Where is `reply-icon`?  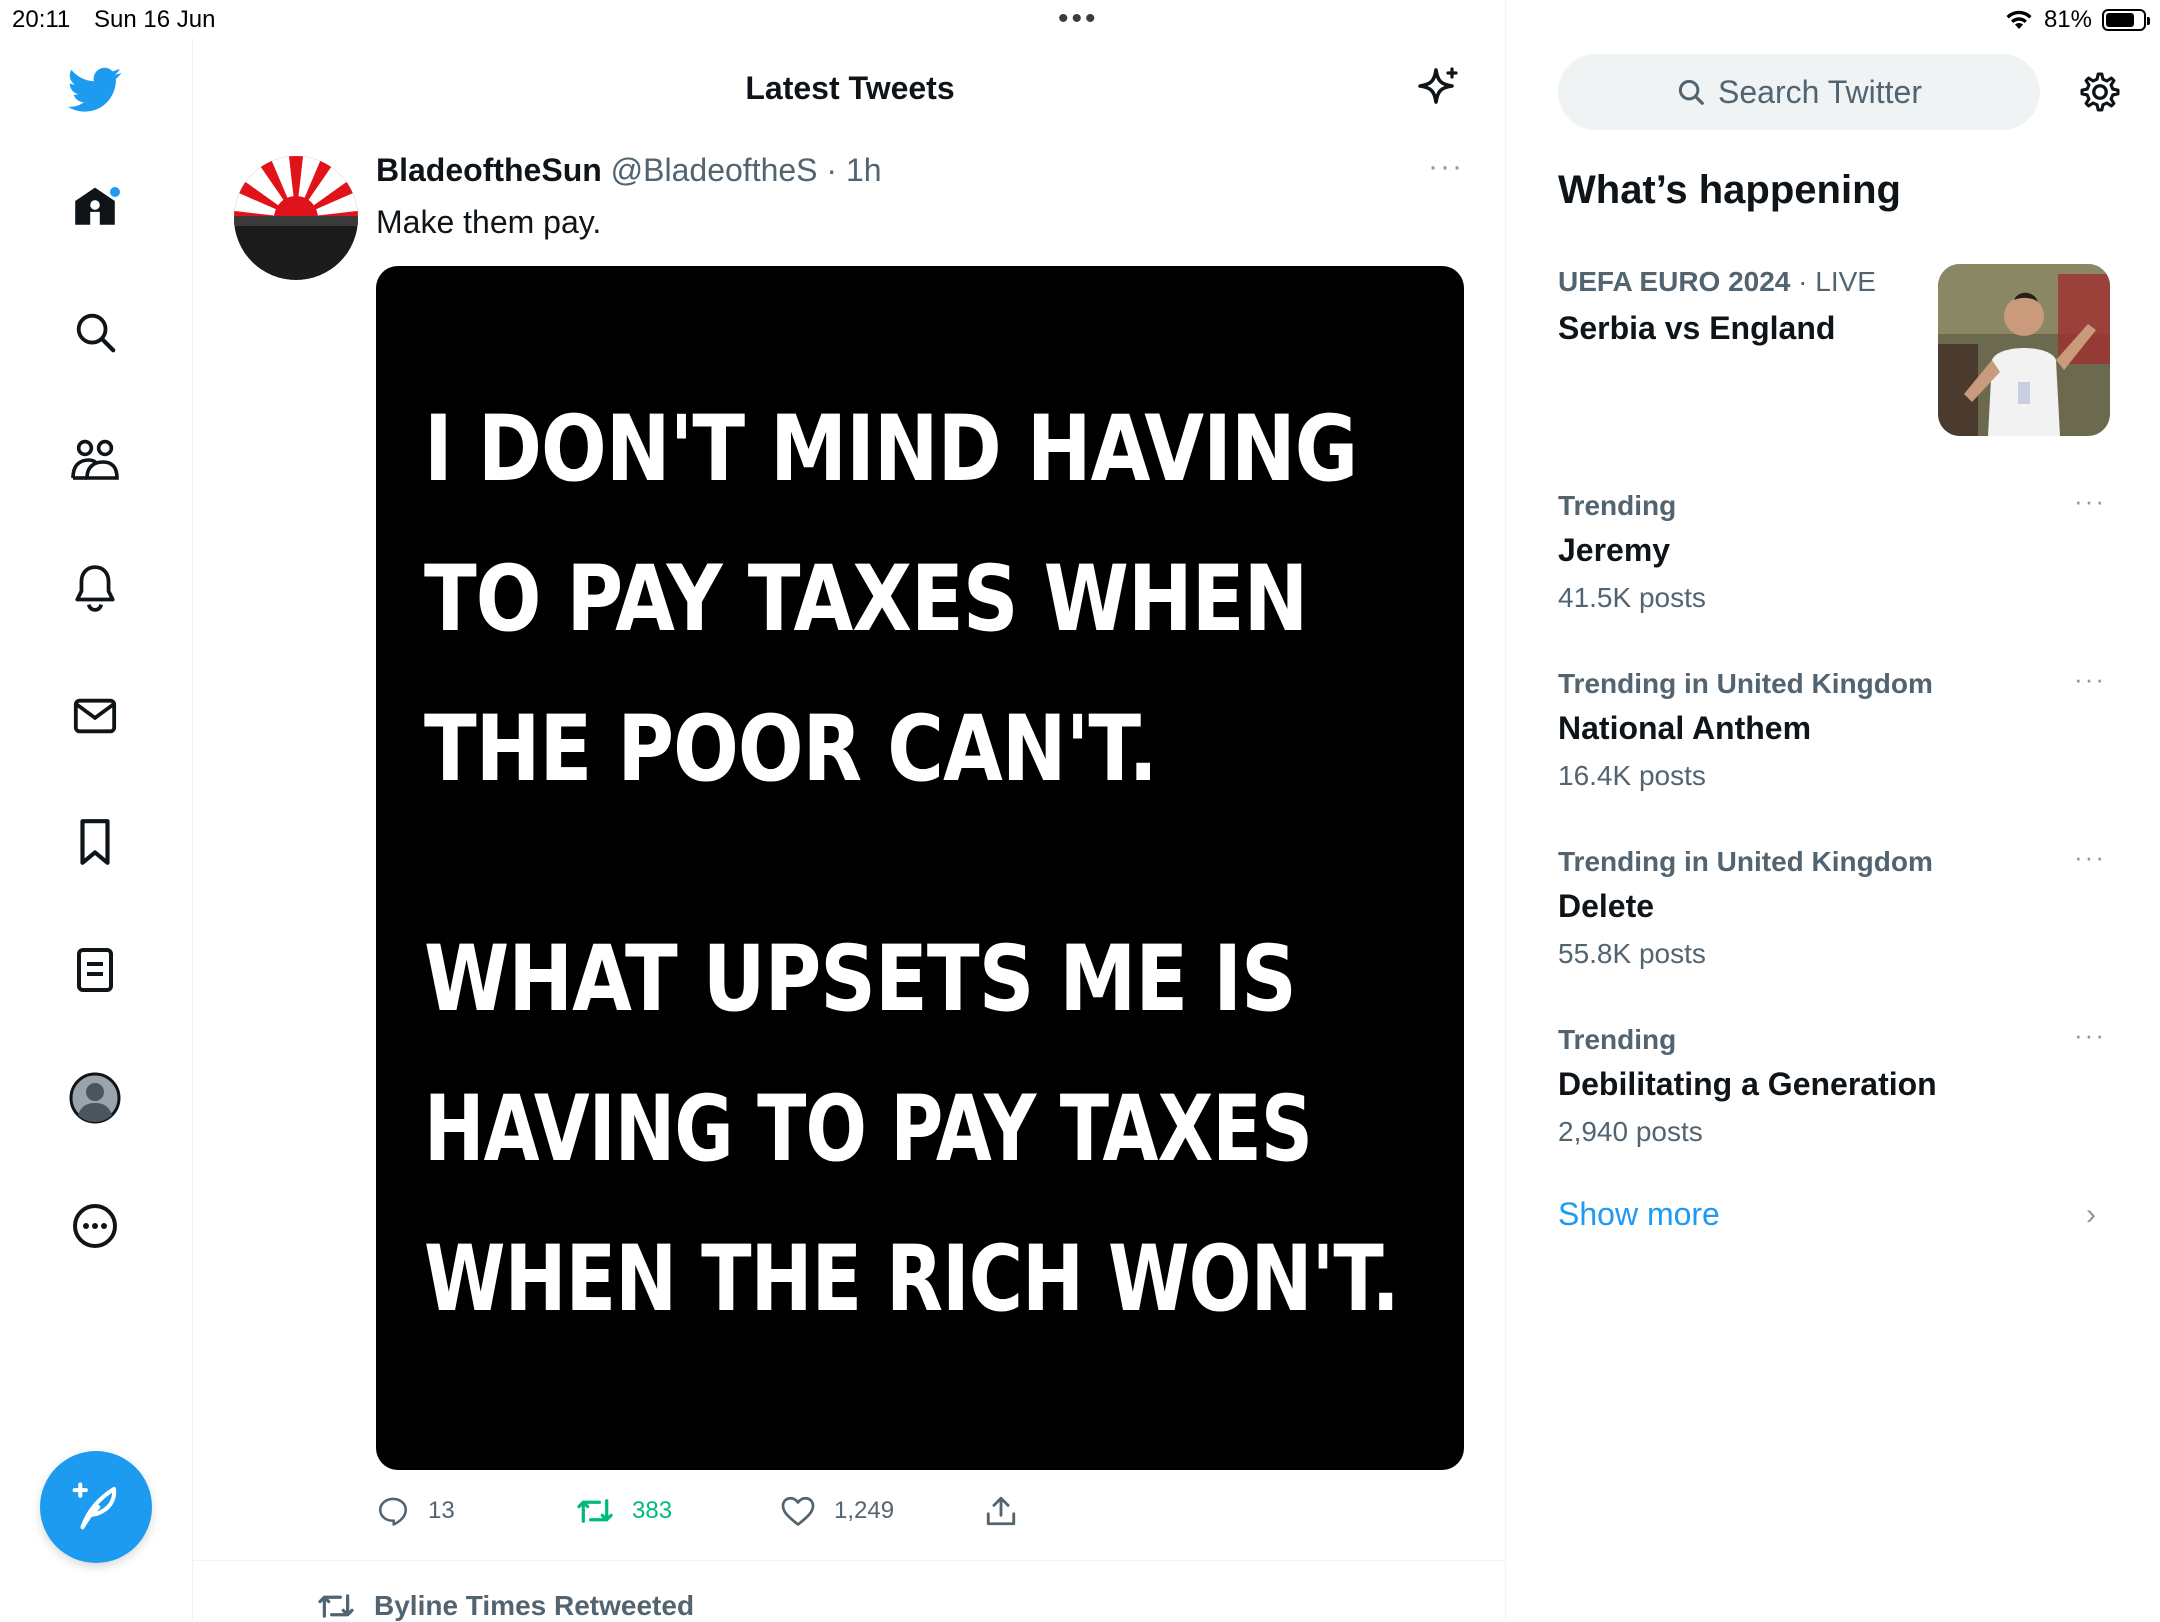
reply-icon is located at coordinates (393, 1511).